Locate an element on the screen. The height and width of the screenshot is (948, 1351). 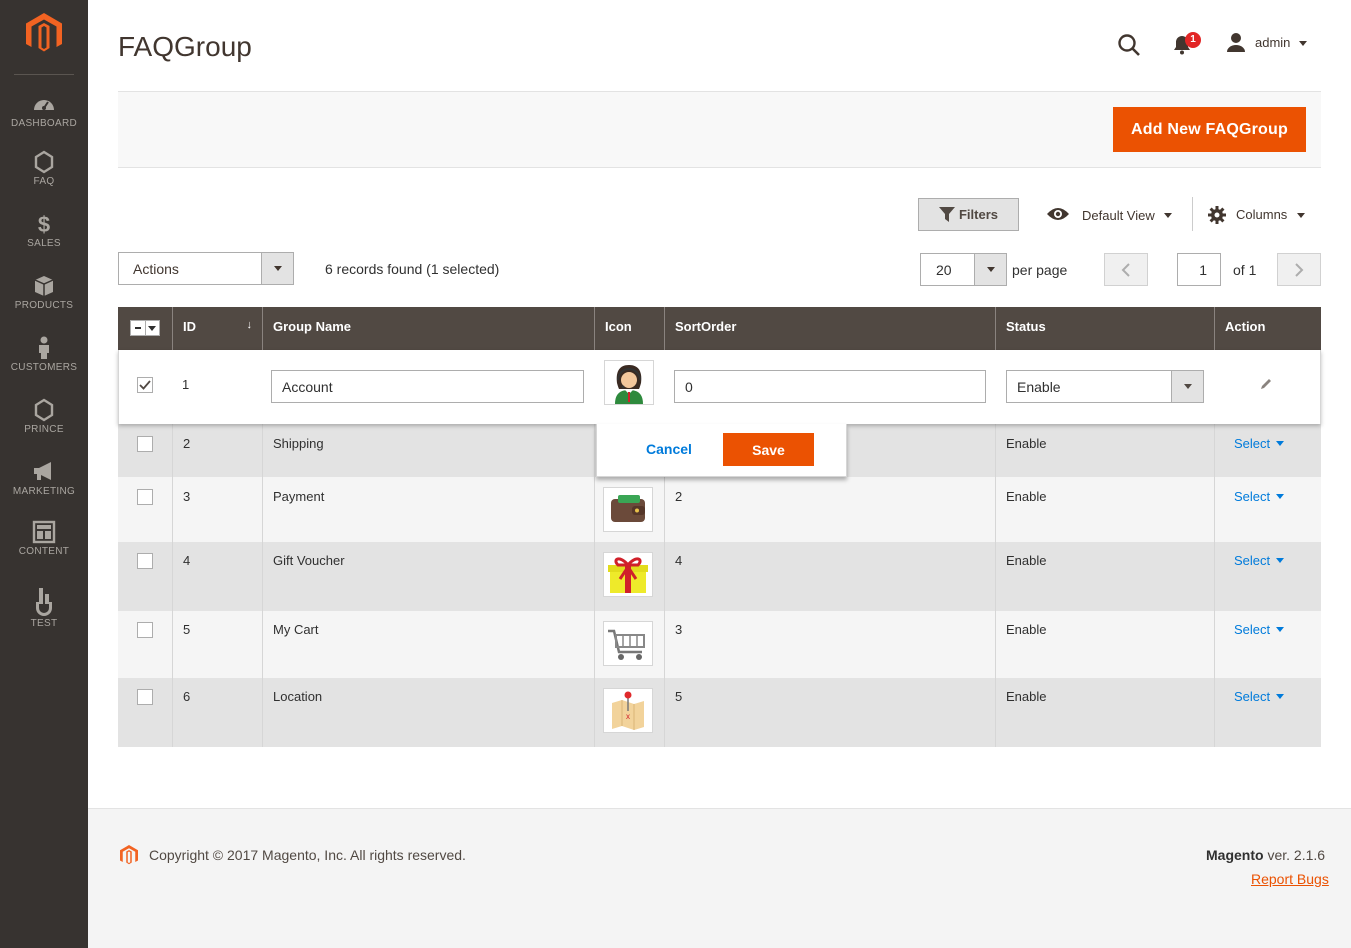
nav-test: TEST is located at coordinates (44, 607).